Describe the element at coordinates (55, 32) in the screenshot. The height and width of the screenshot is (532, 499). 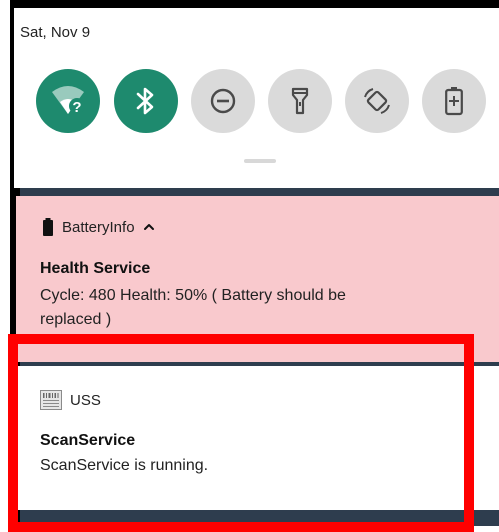
I see `status-date: Sat, Nov 9` at that location.